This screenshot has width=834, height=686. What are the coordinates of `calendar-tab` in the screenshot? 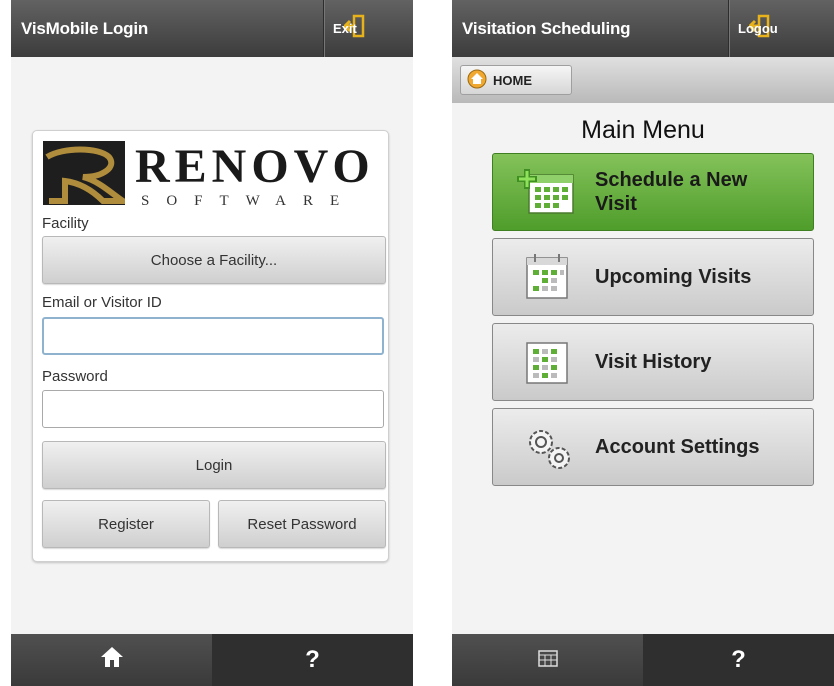 It's located at (547, 660).